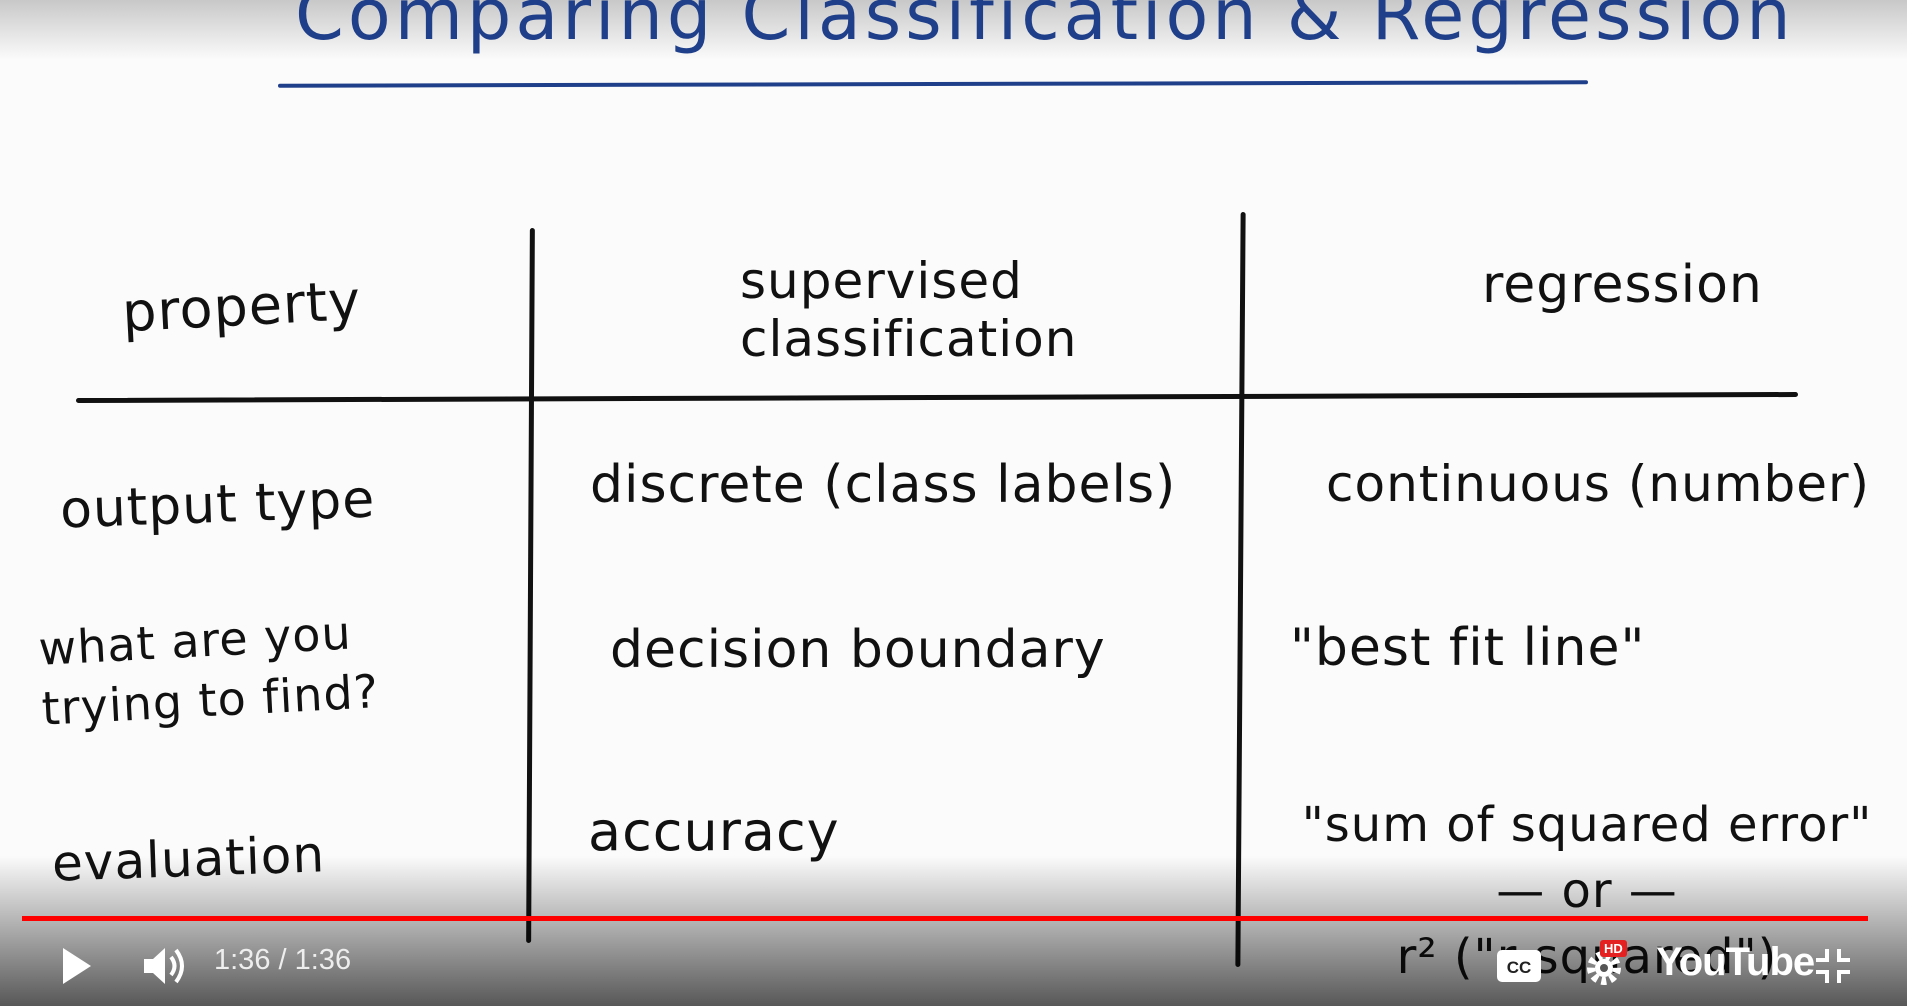  Describe the element at coordinates (883, 485) in the screenshot. I see `row-output-type-classification: discrete (class labels)` at that location.